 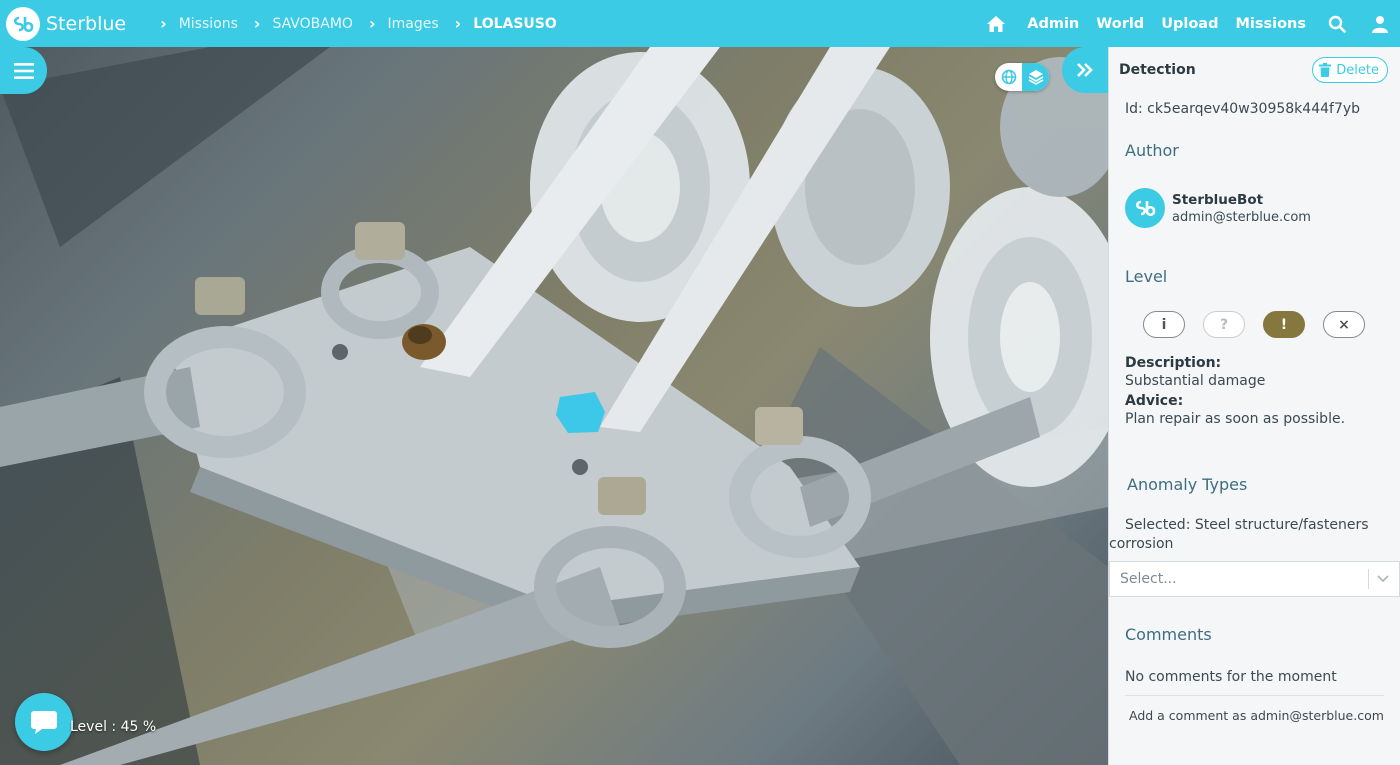 I want to click on level-warning-button: !, so click(x=1284, y=324).